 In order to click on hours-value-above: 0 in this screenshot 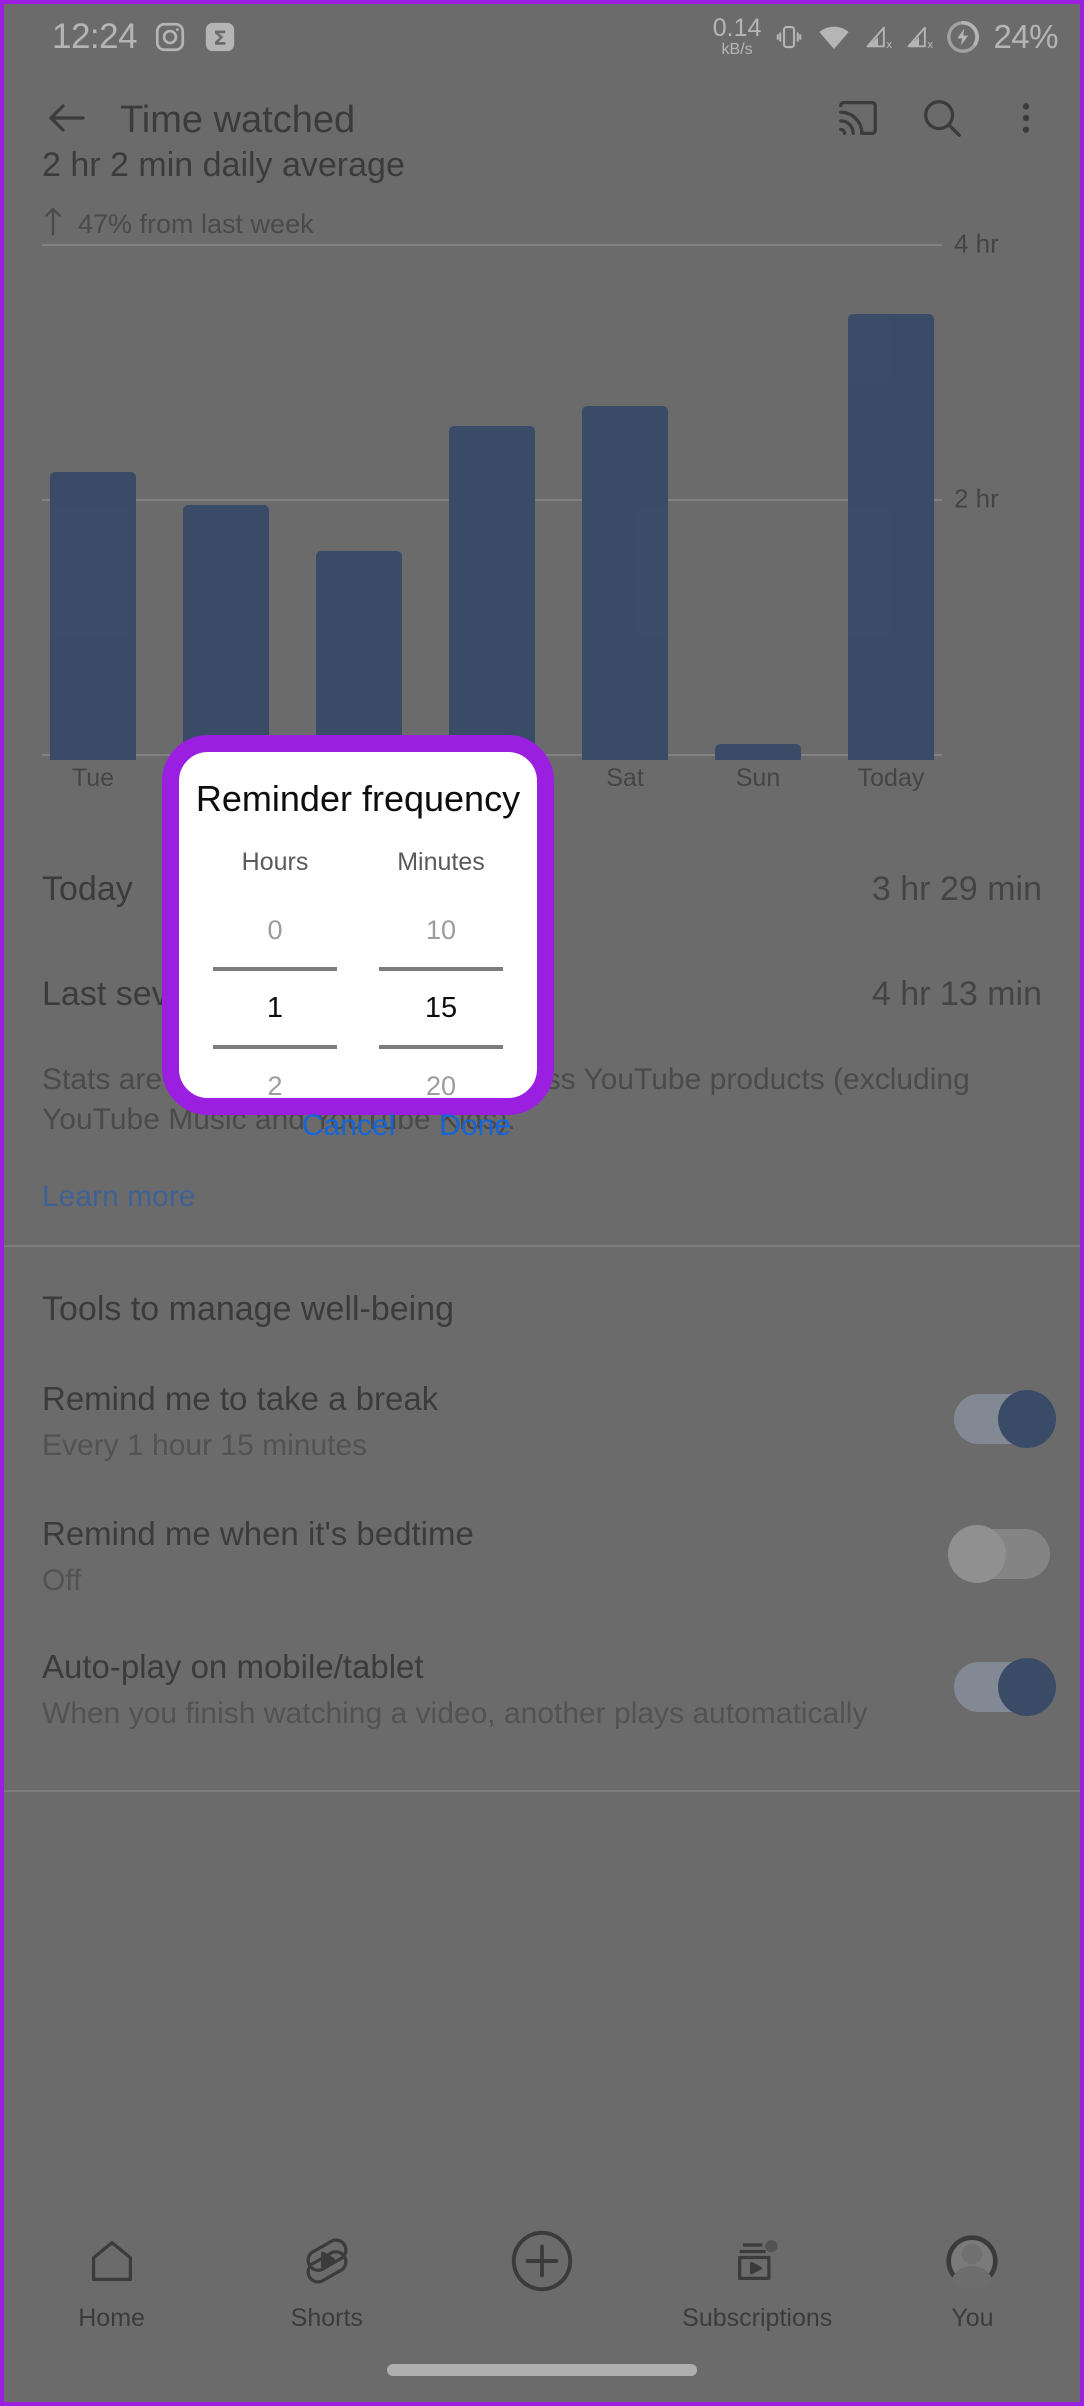, I will do `click(274, 930)`.